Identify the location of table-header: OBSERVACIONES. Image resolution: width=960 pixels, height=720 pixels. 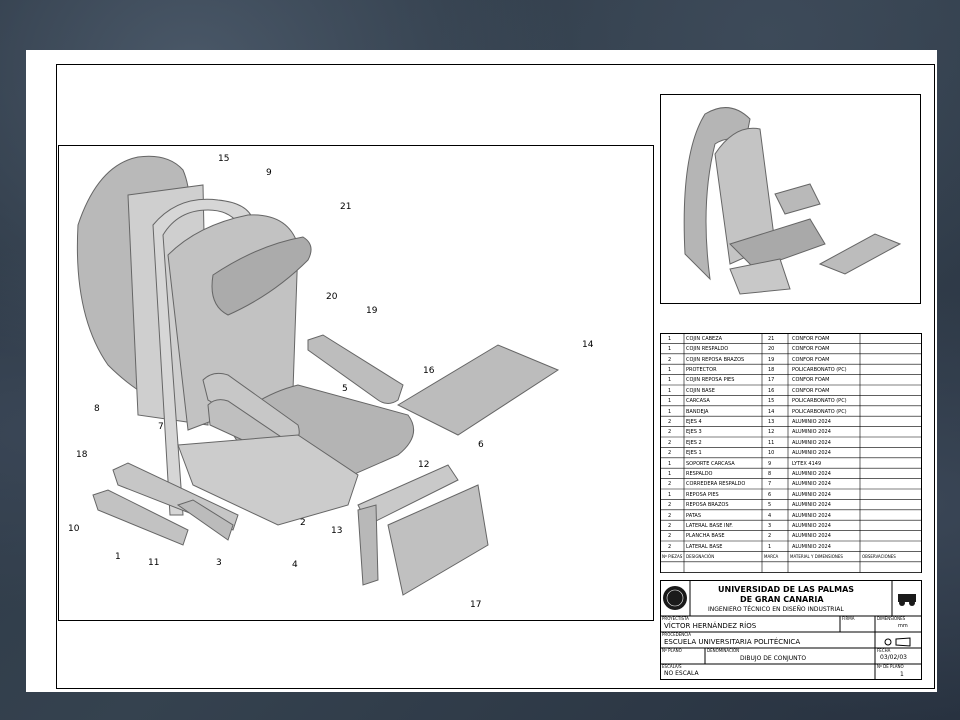
(879, 556).